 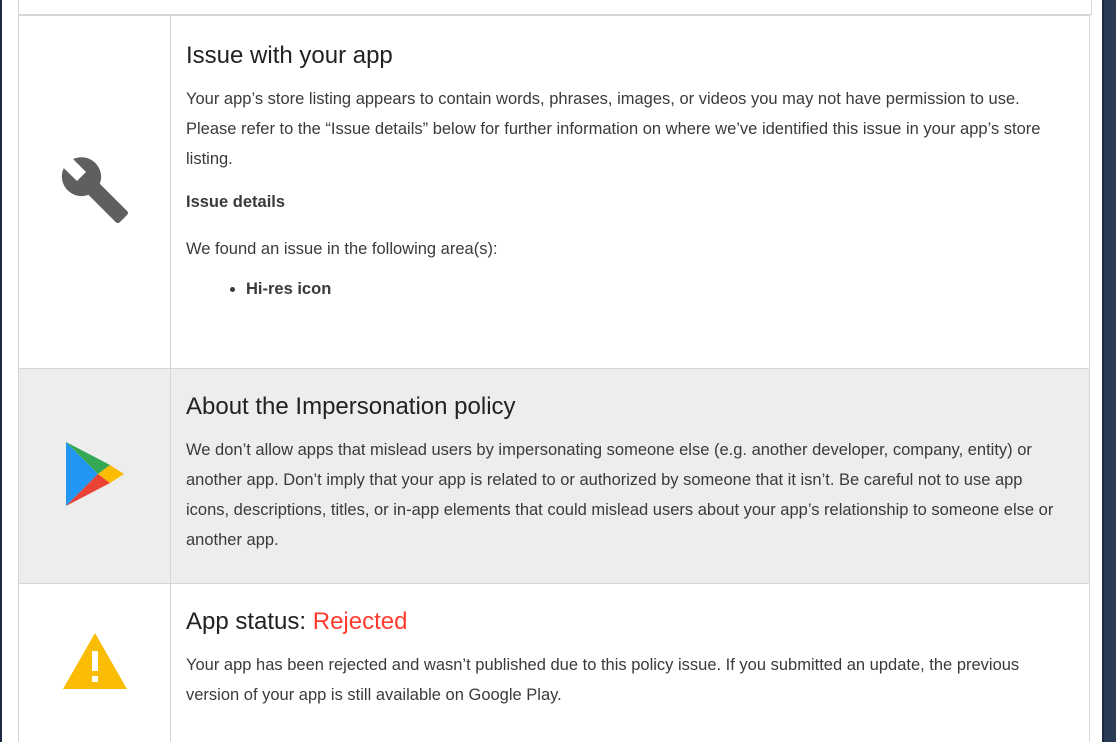 I want to click on issue-icon-cell, so click(x=95, y=192).